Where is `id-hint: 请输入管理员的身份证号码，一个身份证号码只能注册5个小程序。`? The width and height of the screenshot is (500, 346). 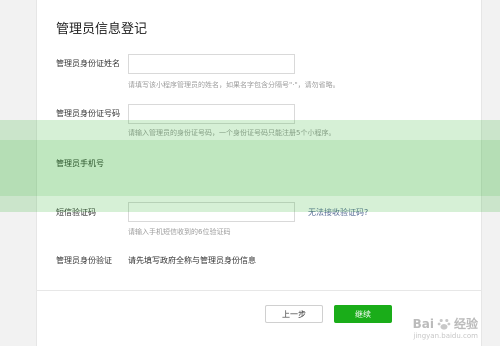
id-hint: 请输入管理员的身份证号码，一个身份证号码只能注册5个小程序。 is located at coordinates (232, 133).